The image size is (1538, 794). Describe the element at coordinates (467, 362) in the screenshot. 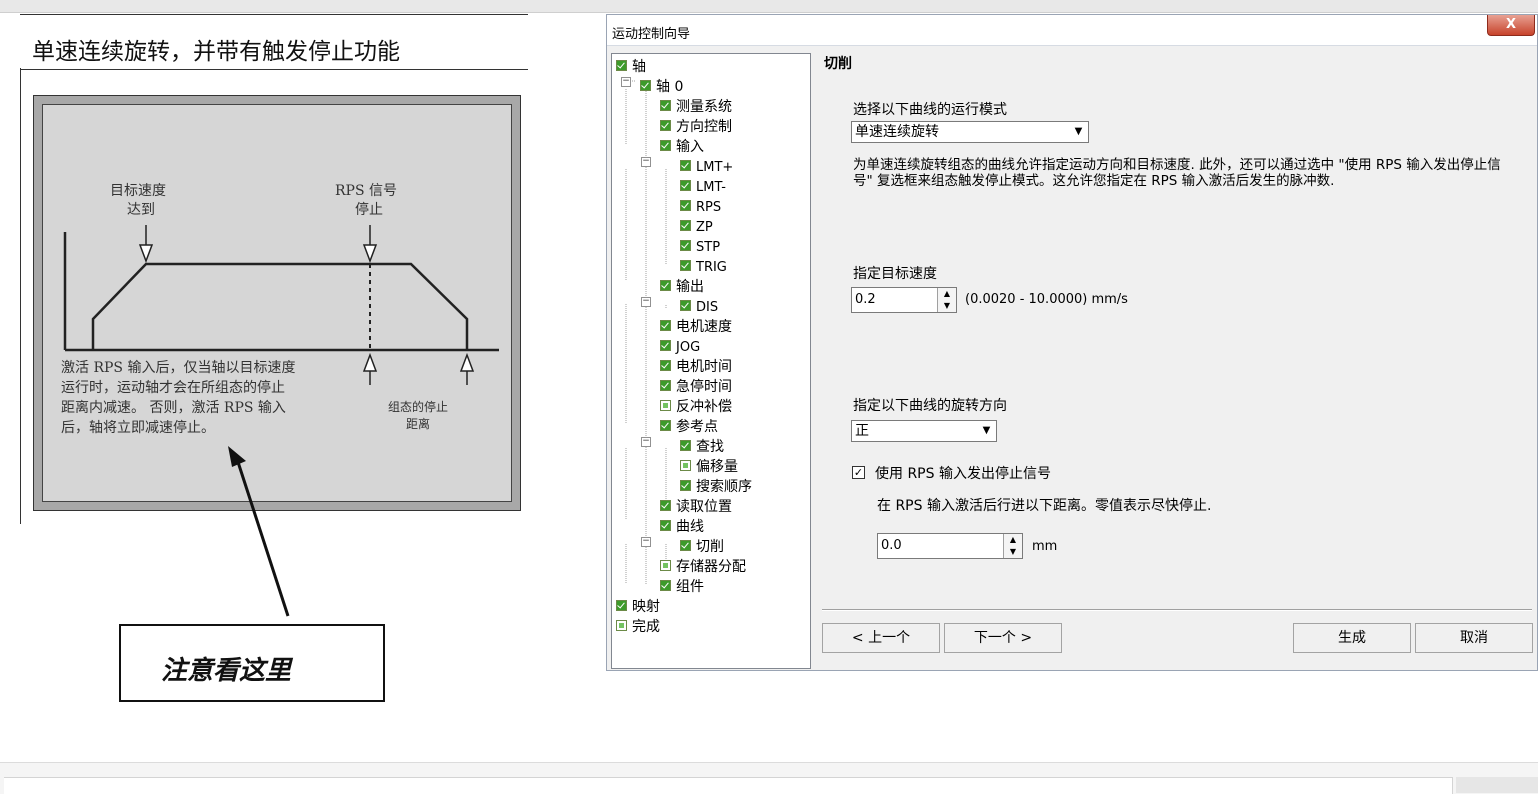

I see `stop-dist-right-head` at that location.